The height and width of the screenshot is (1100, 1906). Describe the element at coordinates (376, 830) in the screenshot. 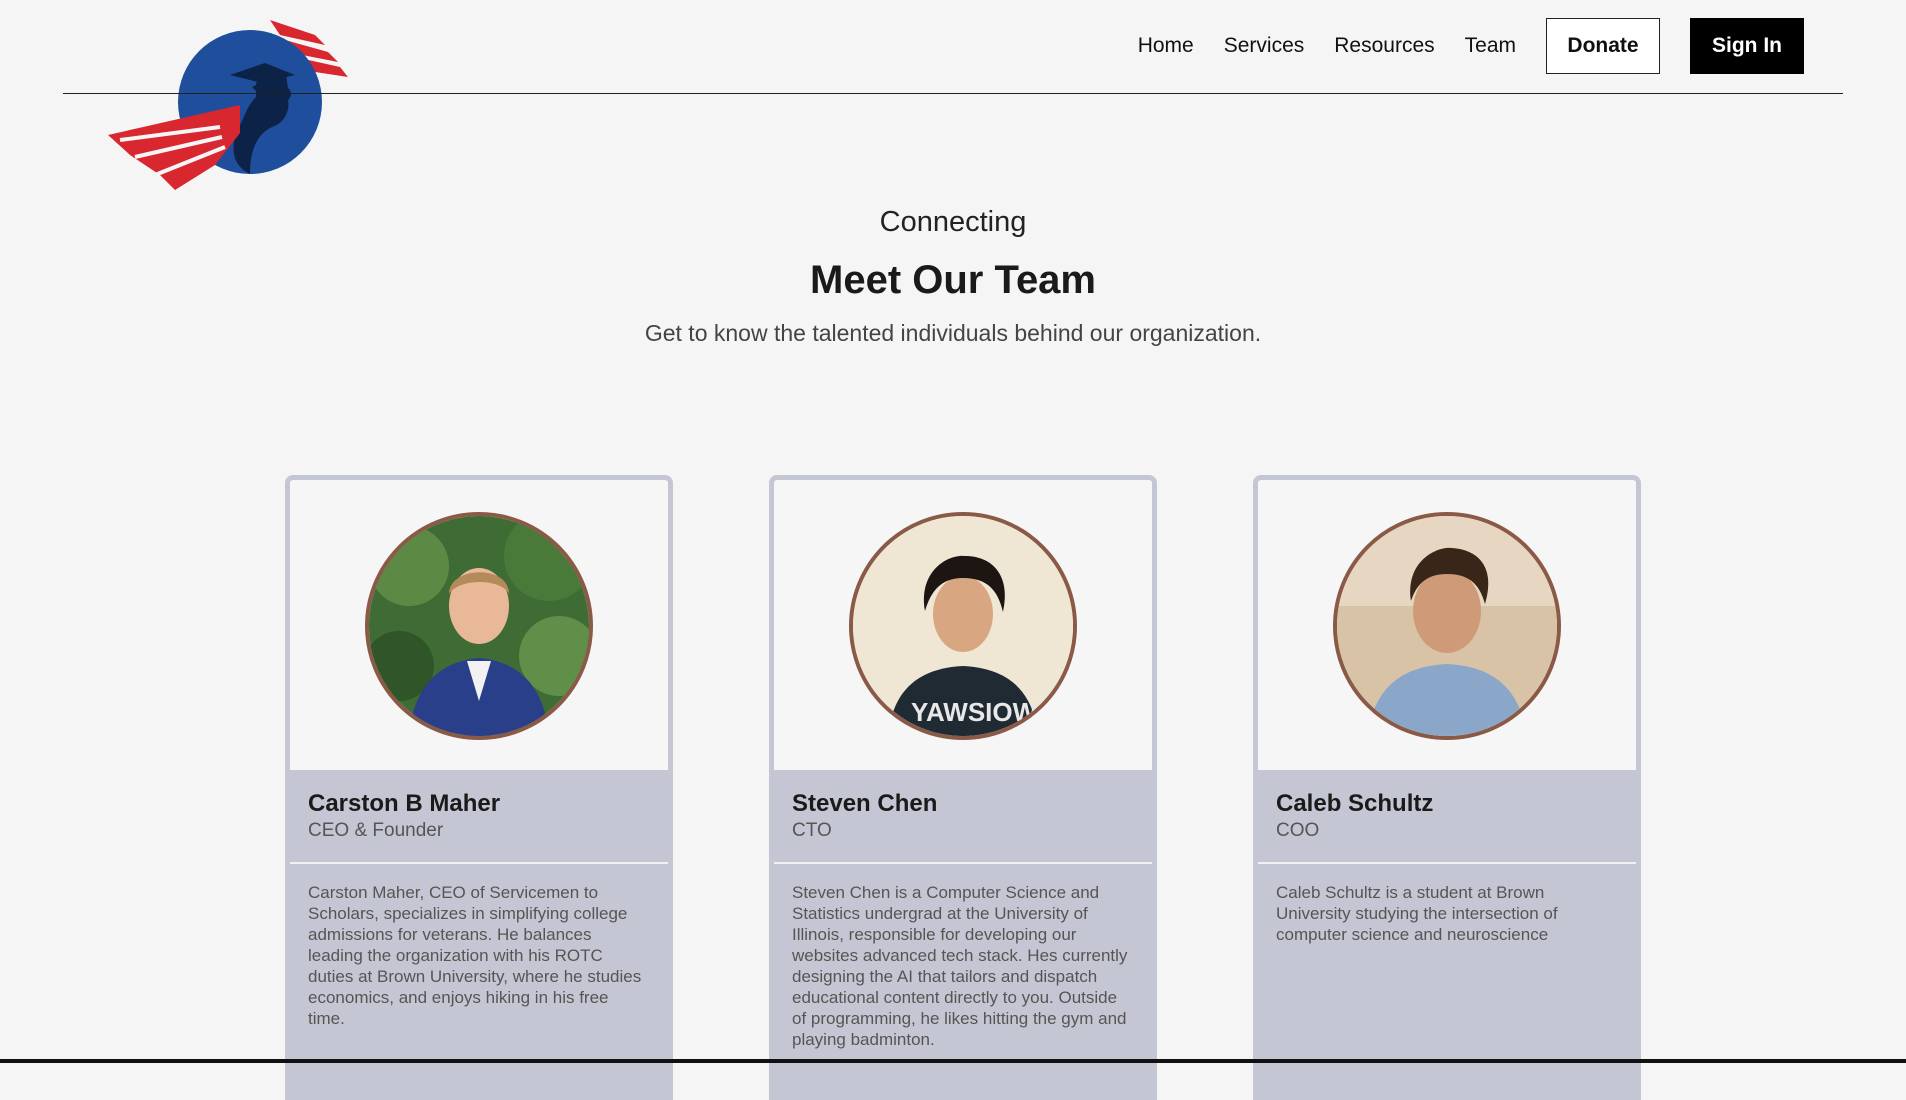

I see `member-role: CEO & Founder` at that location.